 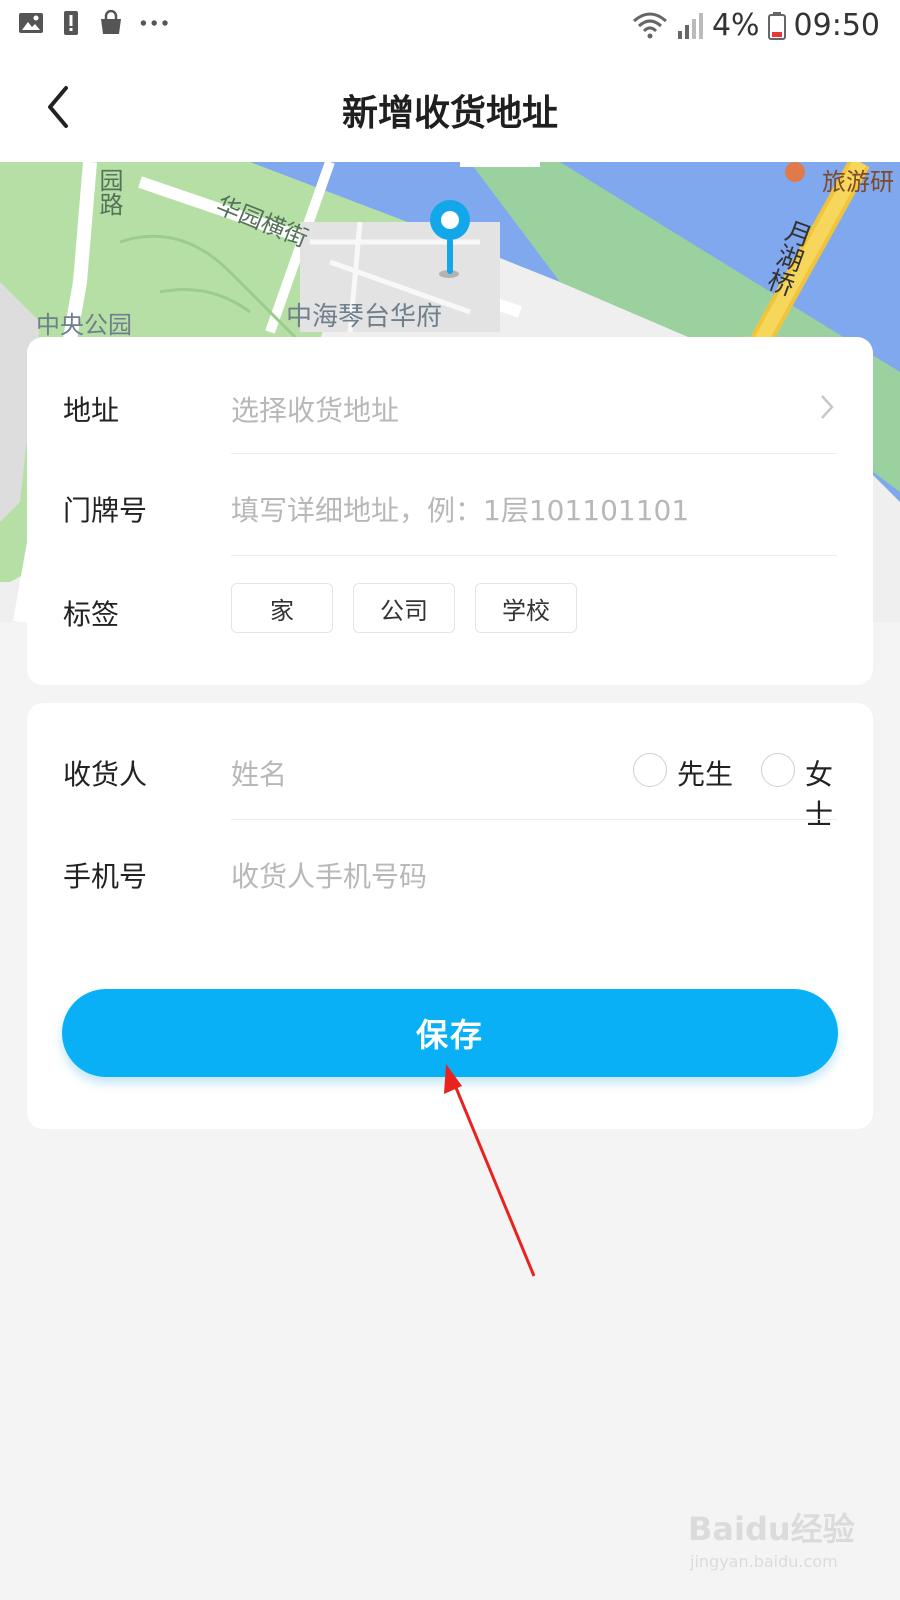 I want to click on door-number-input: 填写详细地址，例：1层101101101, so click(x=460, y=509).